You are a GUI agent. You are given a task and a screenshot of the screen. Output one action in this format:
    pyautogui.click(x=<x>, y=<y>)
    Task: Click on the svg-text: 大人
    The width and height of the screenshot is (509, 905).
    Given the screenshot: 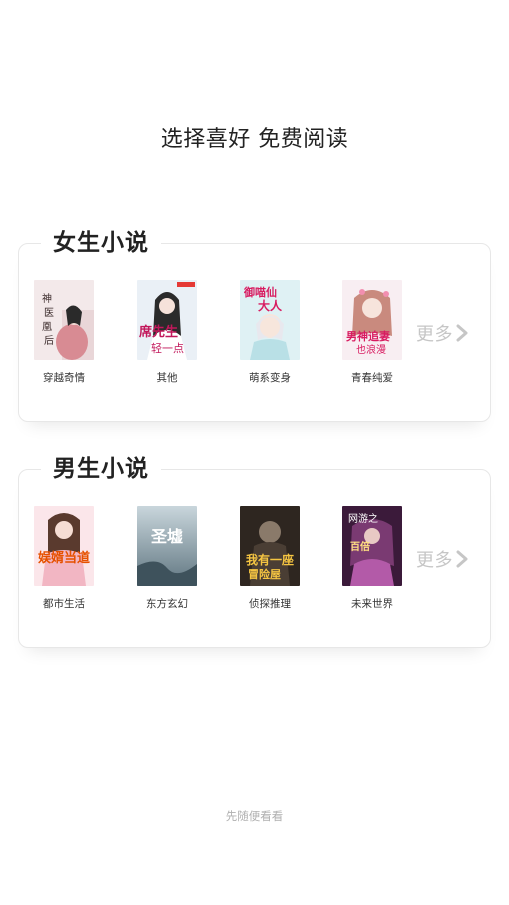 What is the action you would take?
    pyautogui.click(x=270, y=305)
    